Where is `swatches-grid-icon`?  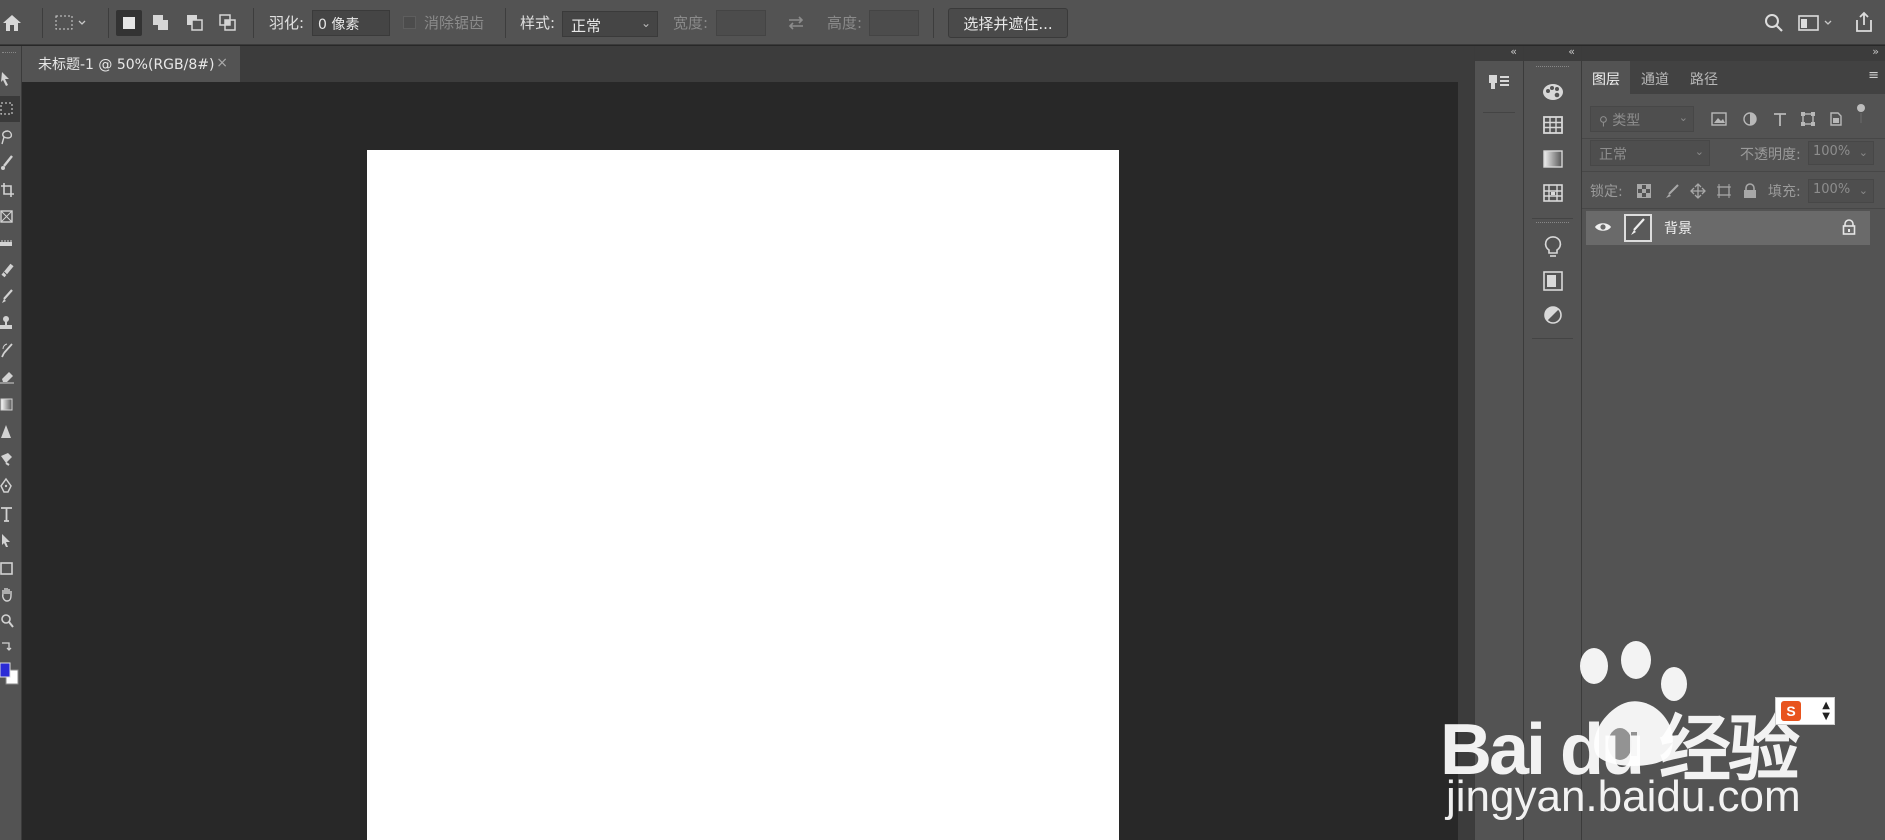
swatches-grid-icon is located at coordinates (1552, 125).